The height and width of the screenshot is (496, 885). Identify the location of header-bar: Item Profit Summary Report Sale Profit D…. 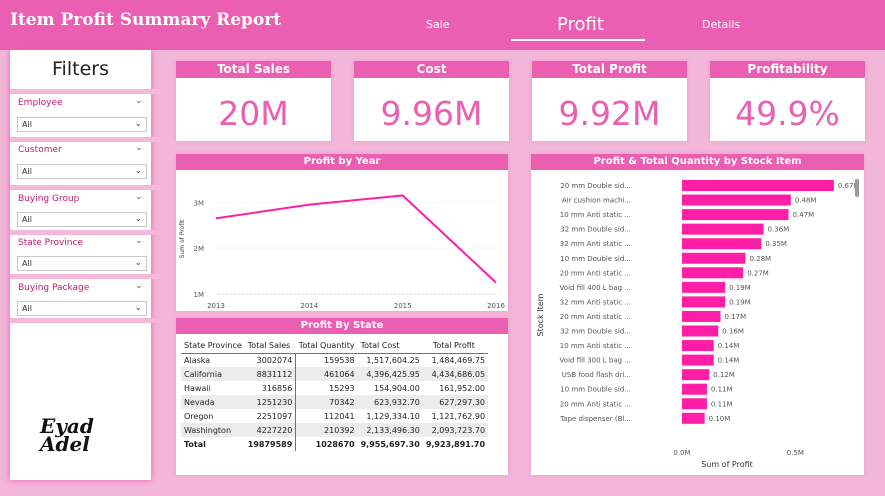
(442, 25).